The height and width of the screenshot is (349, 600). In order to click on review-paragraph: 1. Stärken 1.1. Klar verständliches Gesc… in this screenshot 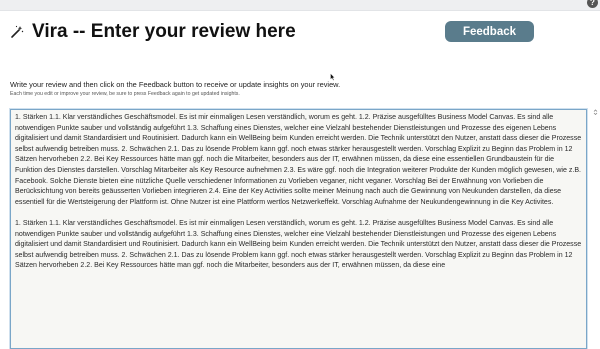, I will do `click(298, 244)`.